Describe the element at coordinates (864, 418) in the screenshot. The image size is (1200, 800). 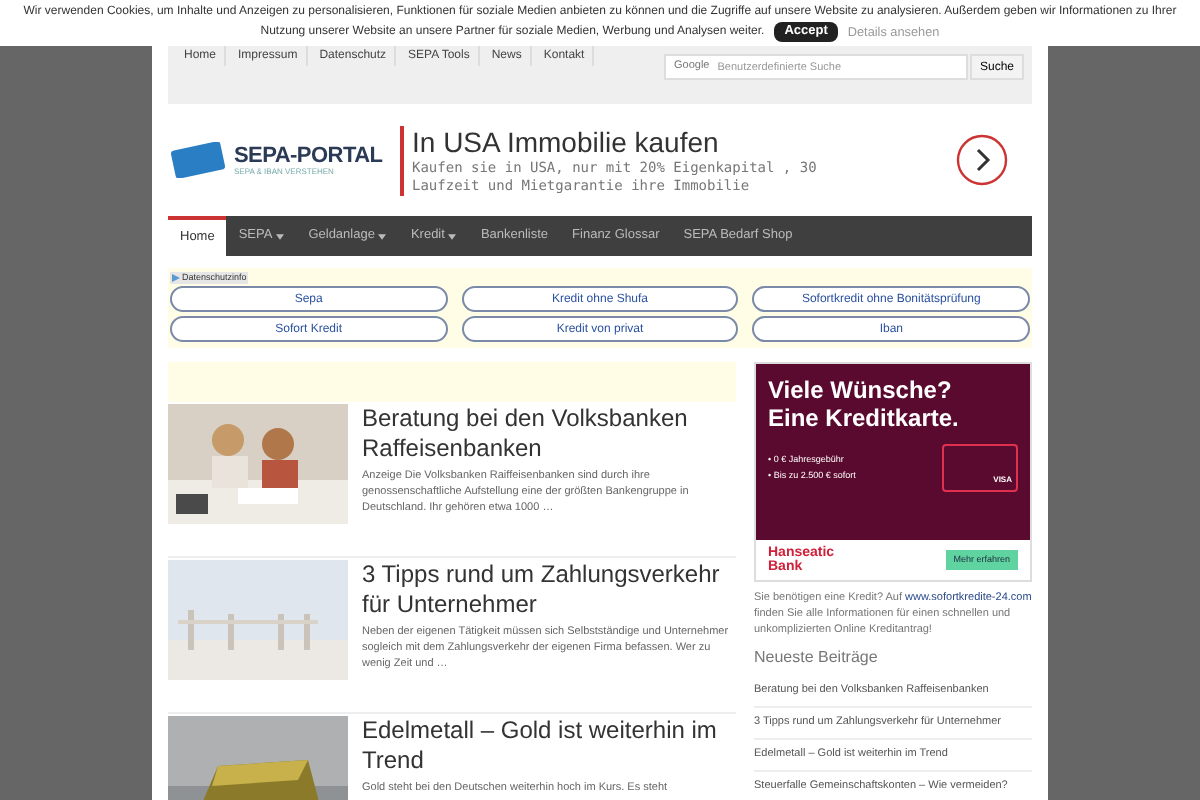
I see `ad-headline: Eine Kreditkarte.` at that location.